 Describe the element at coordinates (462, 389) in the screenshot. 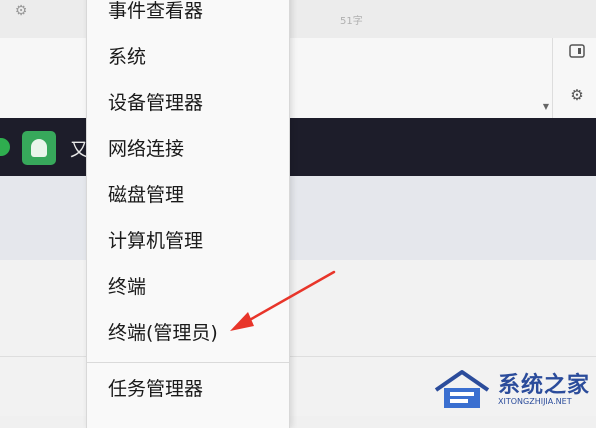

I see `house-logo-icon` at that location.